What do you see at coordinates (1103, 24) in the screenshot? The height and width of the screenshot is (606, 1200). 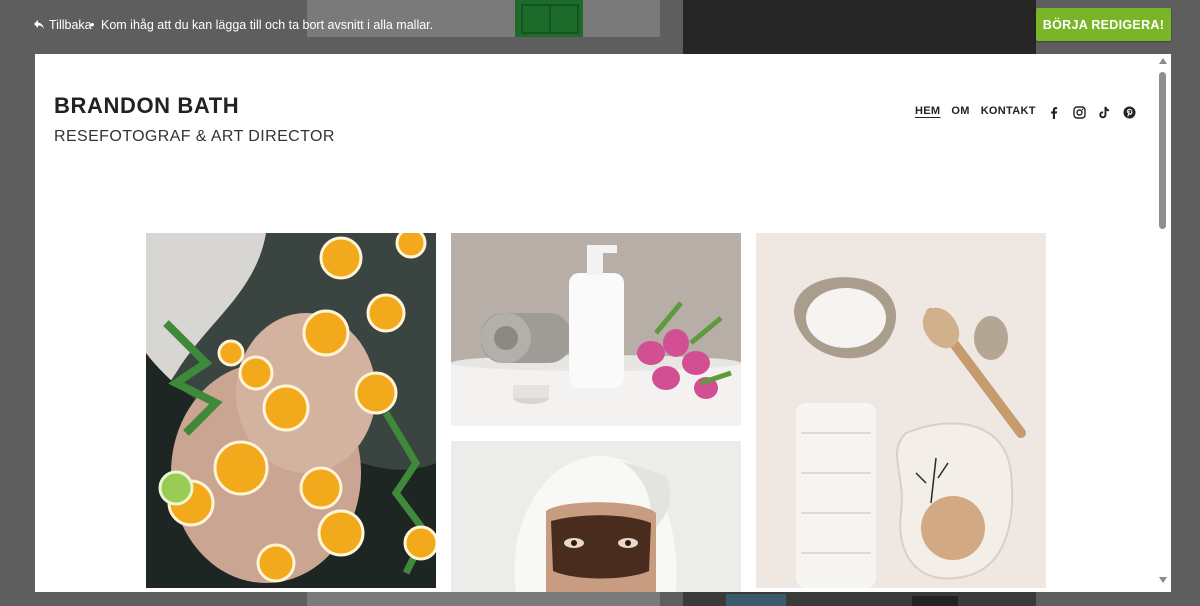 I see `start-editing-button: BÖRJA REDIGERA!` at bounding box center [1103, 24].